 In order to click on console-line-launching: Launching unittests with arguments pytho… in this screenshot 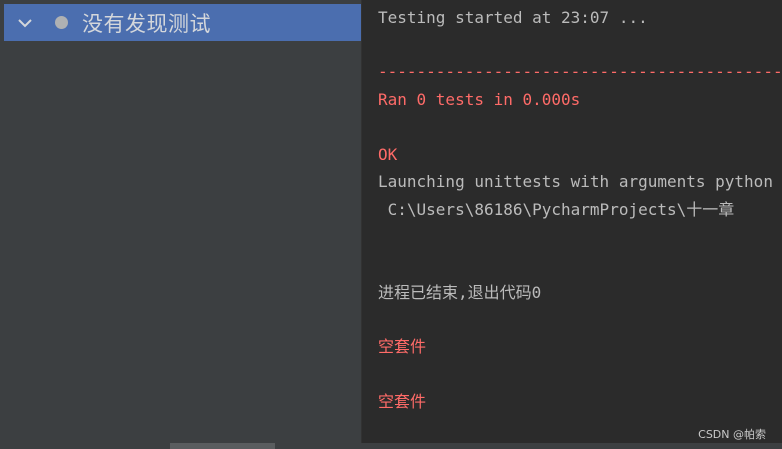, I will do `click(575, 181)`.